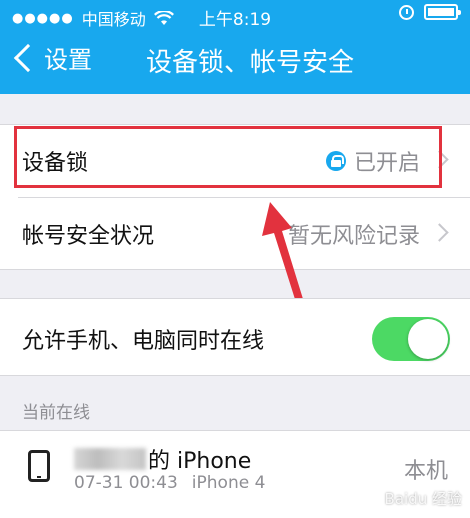 The height and width of the screenshot is (518, 470). Describe the element at coordinates (143, 341) in the screenshot. I see `online-setting-label: 允许手机、电脑同时在线` at that location.